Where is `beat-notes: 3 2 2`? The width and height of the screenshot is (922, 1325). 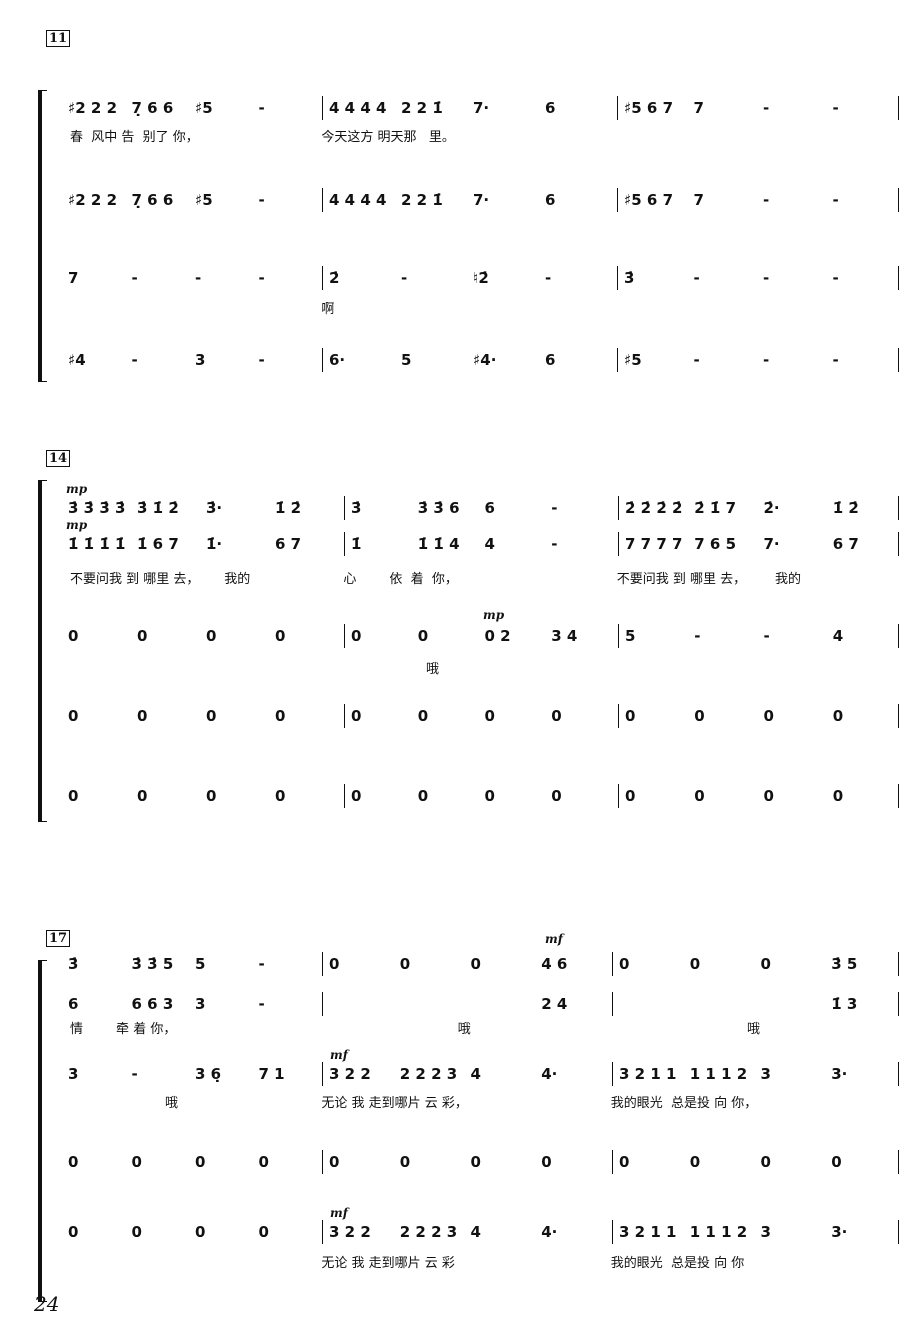
beat-notes: 3 2 2 is located at coordinates (350, 1232).